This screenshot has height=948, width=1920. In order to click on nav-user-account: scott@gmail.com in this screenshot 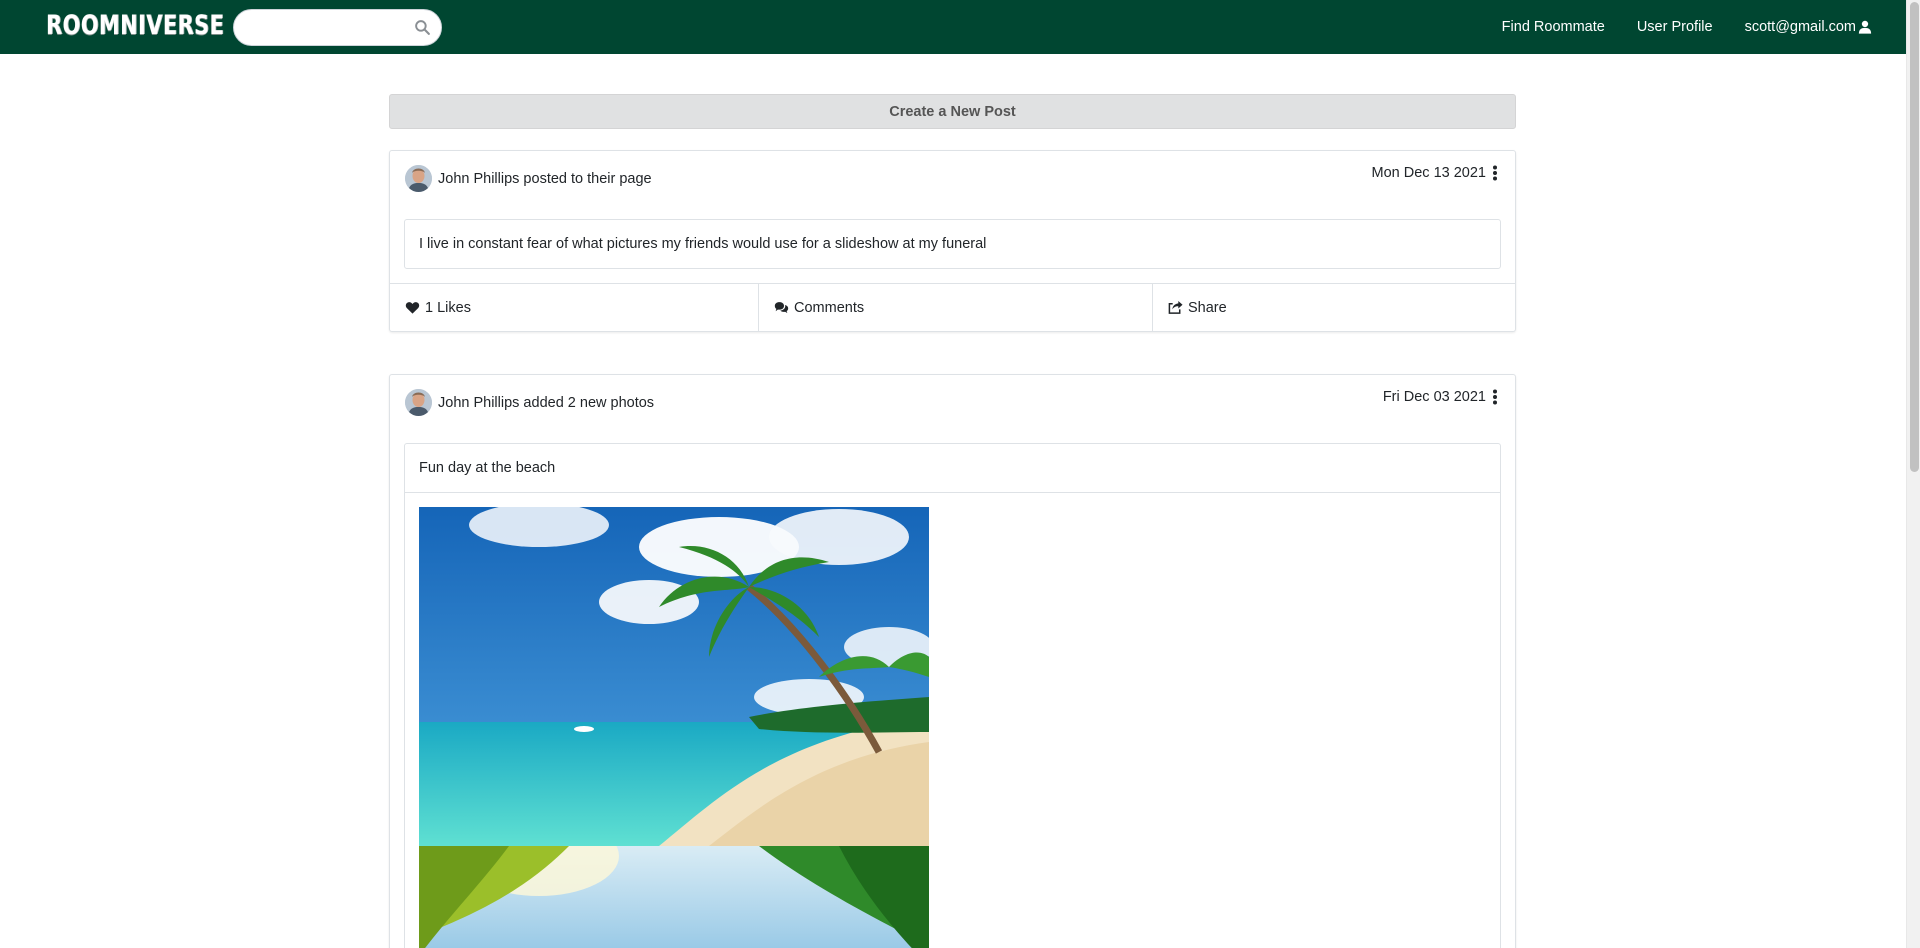, I will do `click(1808, 27)`.